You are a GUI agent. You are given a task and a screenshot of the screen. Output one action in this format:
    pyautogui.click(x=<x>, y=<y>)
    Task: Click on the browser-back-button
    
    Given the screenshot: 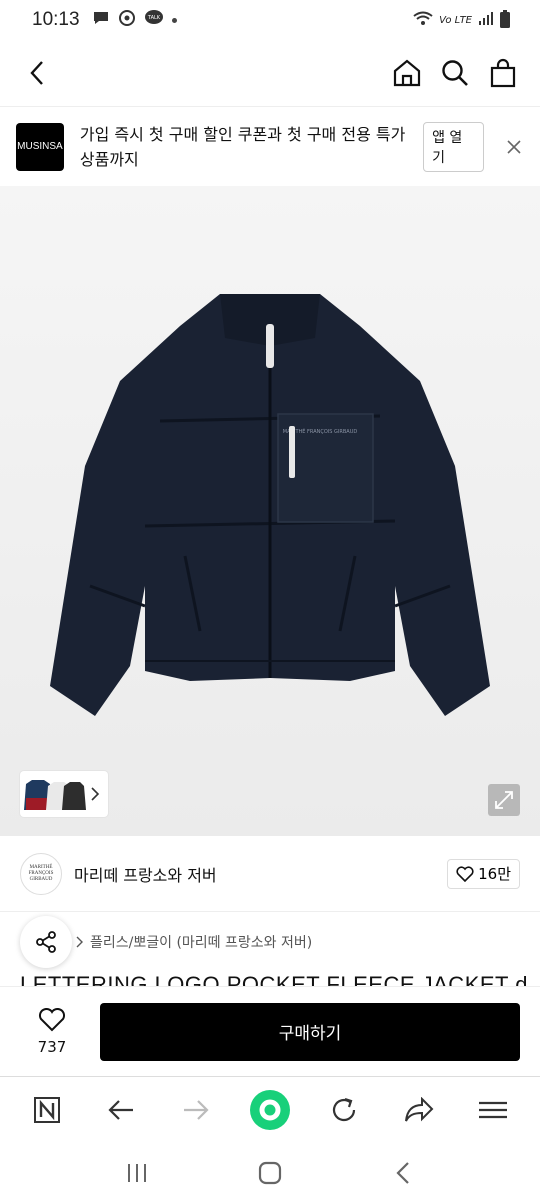 What is the action you would take?
    pyautogui.click(x=121, y=1110)
    